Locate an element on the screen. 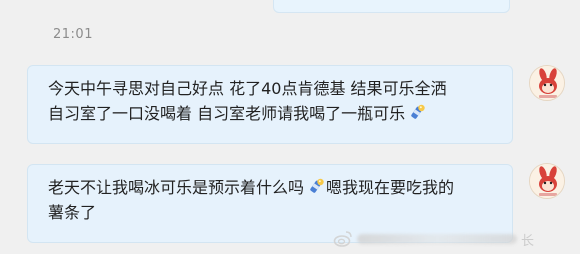 The width and height of the screenshot is (580, 254). message-text: 薯条了 is located at coordinates (72, 212).